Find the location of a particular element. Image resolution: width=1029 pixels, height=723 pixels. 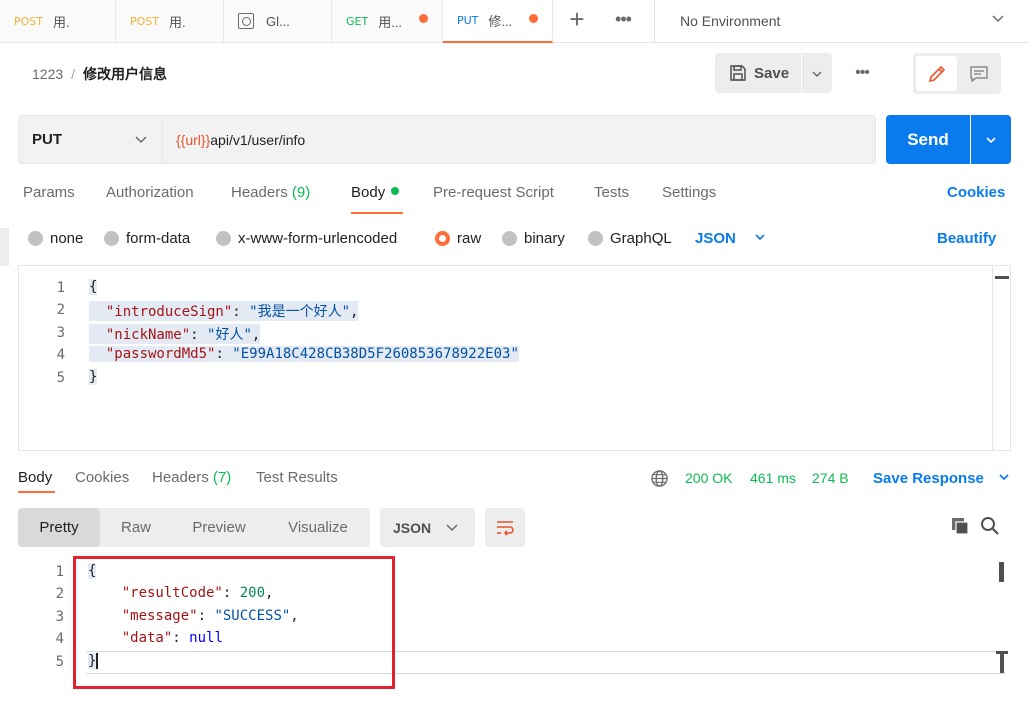

save-button: Save is located at coordinates (758, 73).